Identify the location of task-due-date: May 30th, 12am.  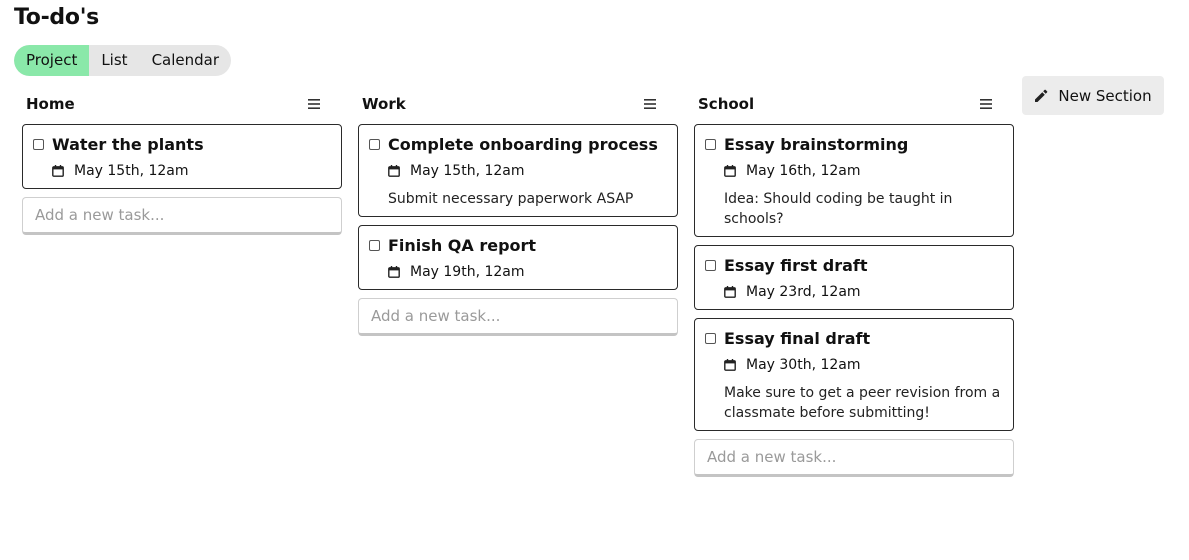
(863, 365).